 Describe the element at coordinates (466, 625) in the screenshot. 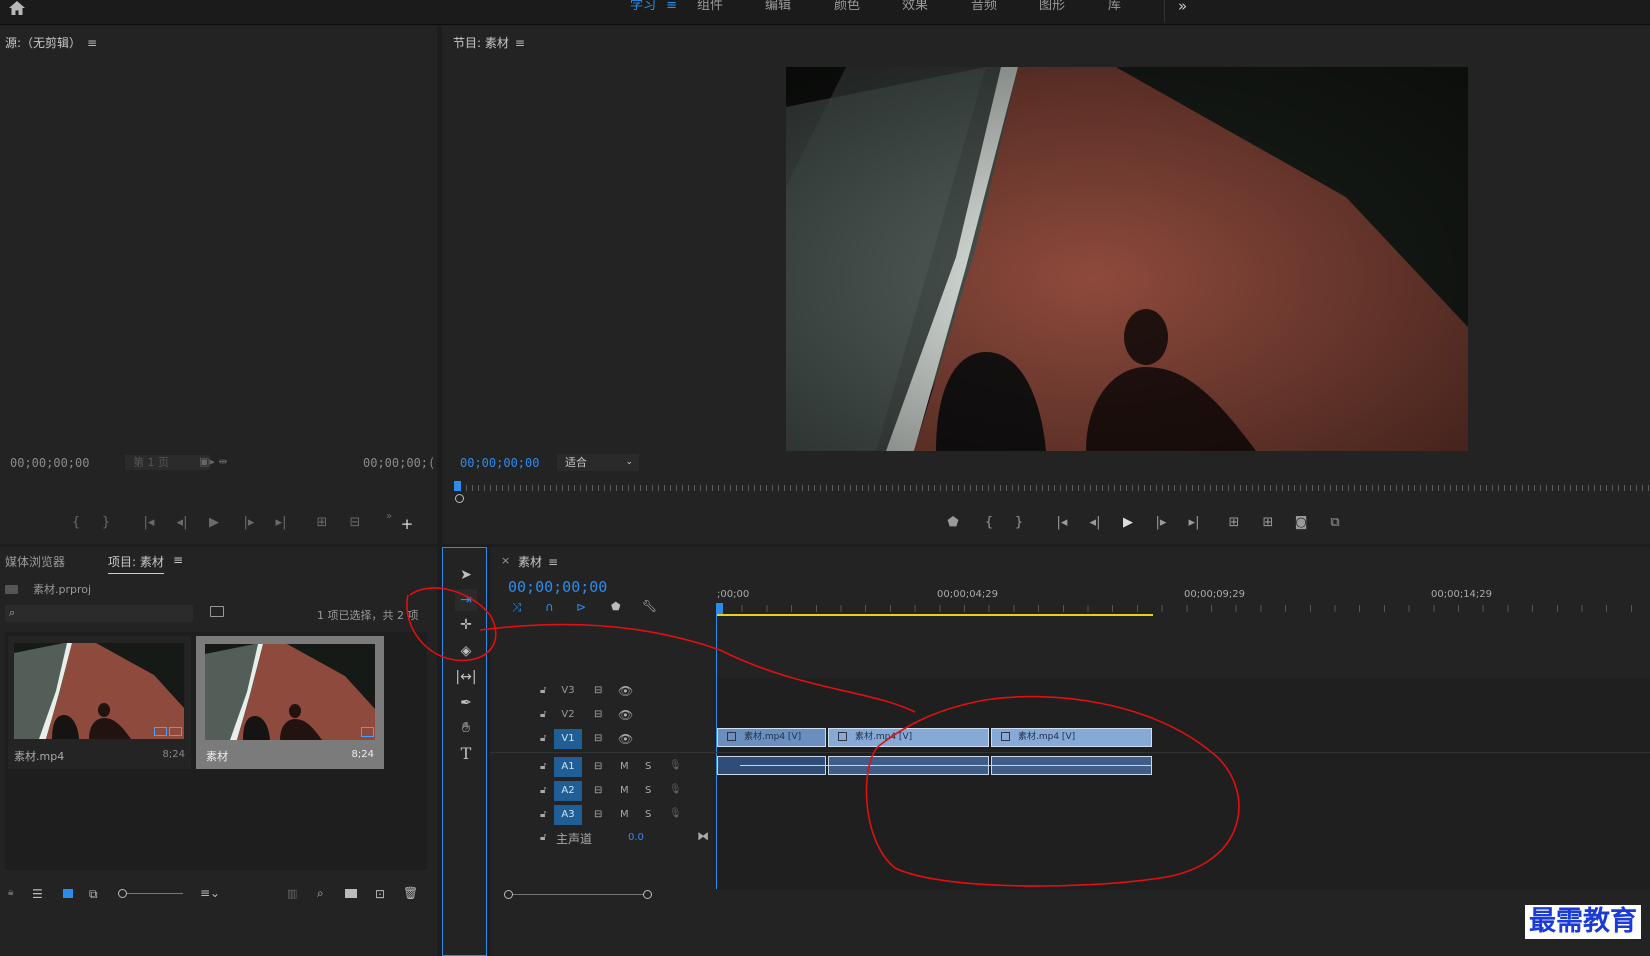

I see `ripple-edit-tool-icon: ✛` at that location.